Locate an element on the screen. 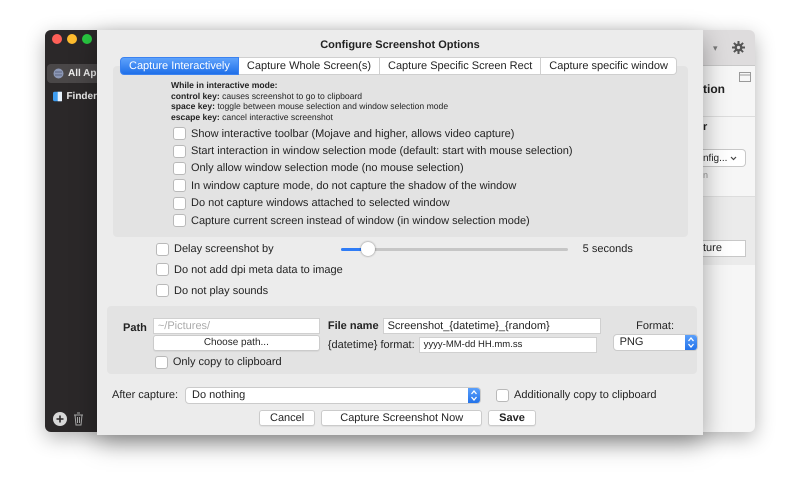  checkbox-label: Additionally copy to clipboard is located at coordinates (585, 395).